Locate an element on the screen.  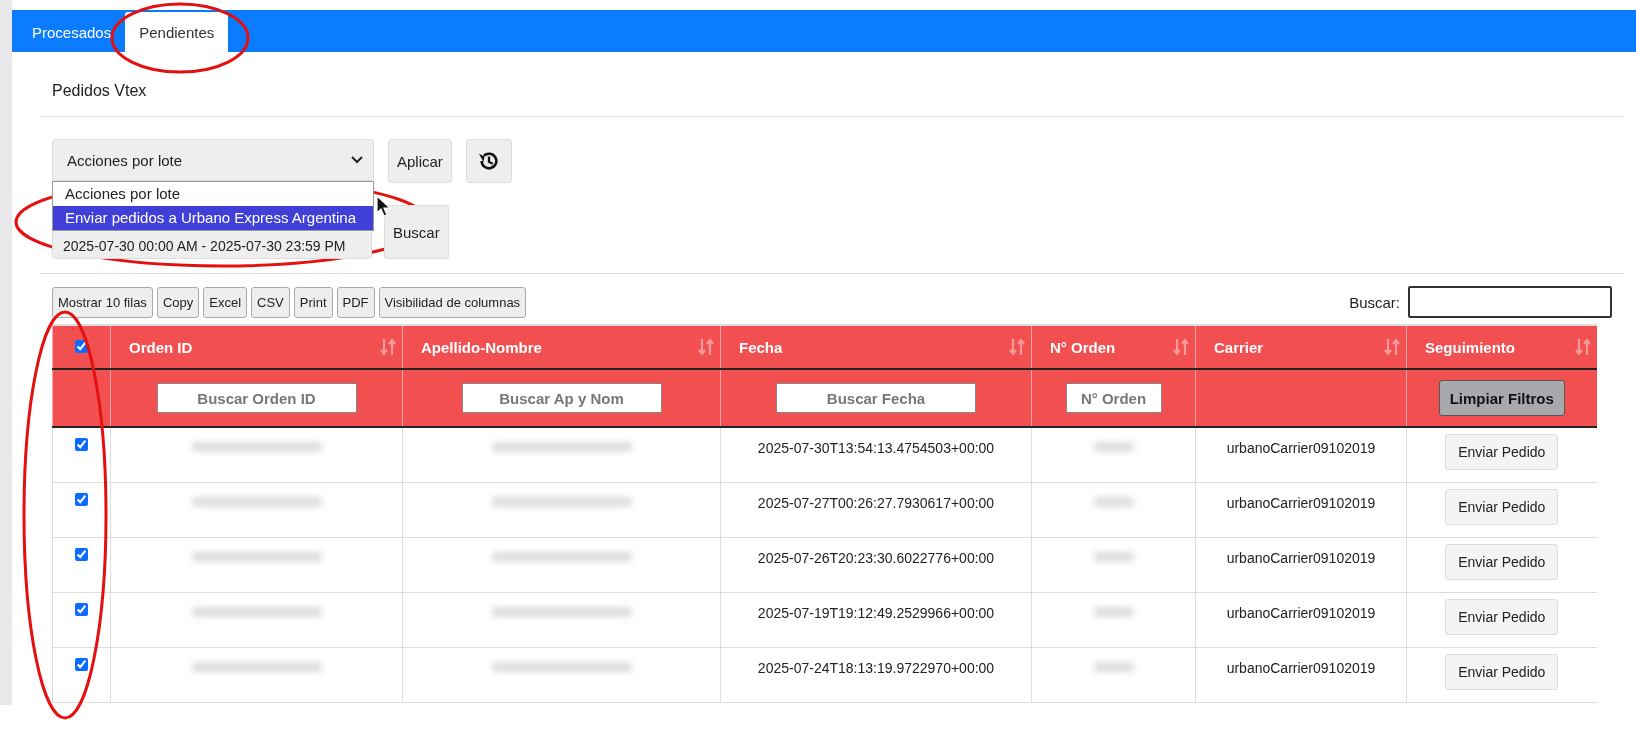
filter-field: Buscar Fecha is located at coordinates (876, 398).